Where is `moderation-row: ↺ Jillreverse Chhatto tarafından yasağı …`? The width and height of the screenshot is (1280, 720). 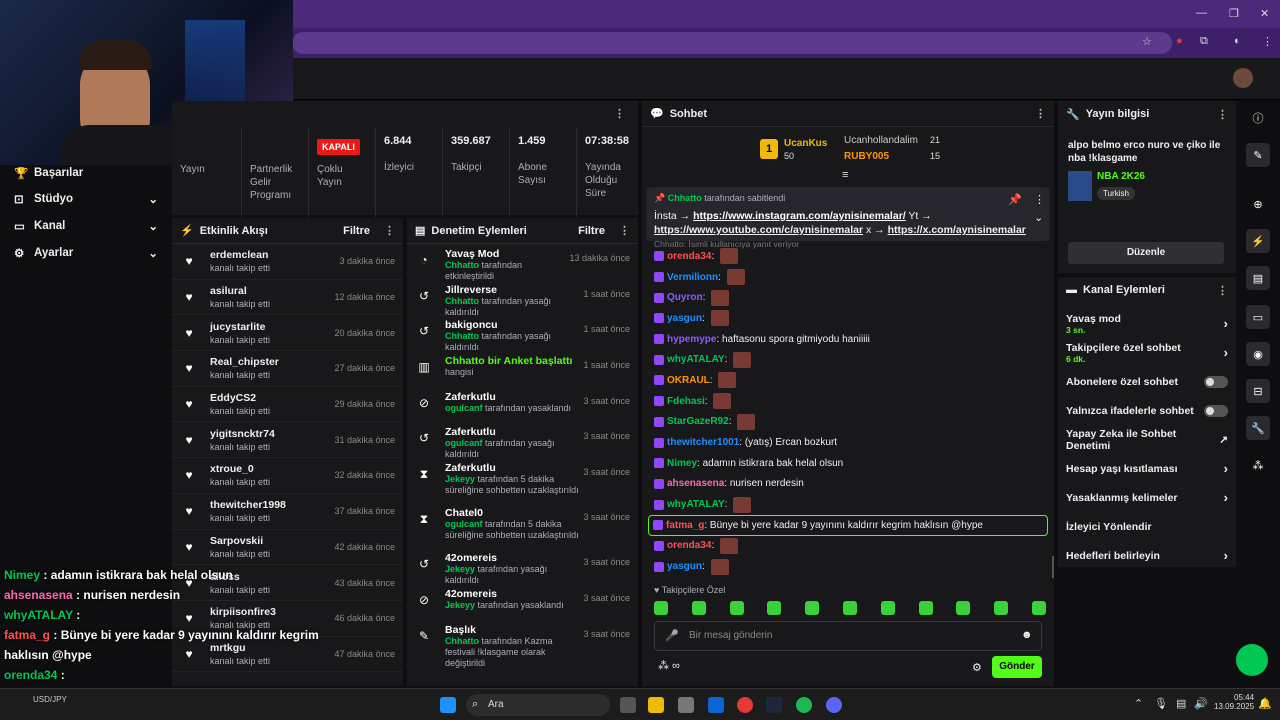 moderation-row: ↺ Jillreverse Chhatto tarafından yasağı … is located at coordinates (522, 298).